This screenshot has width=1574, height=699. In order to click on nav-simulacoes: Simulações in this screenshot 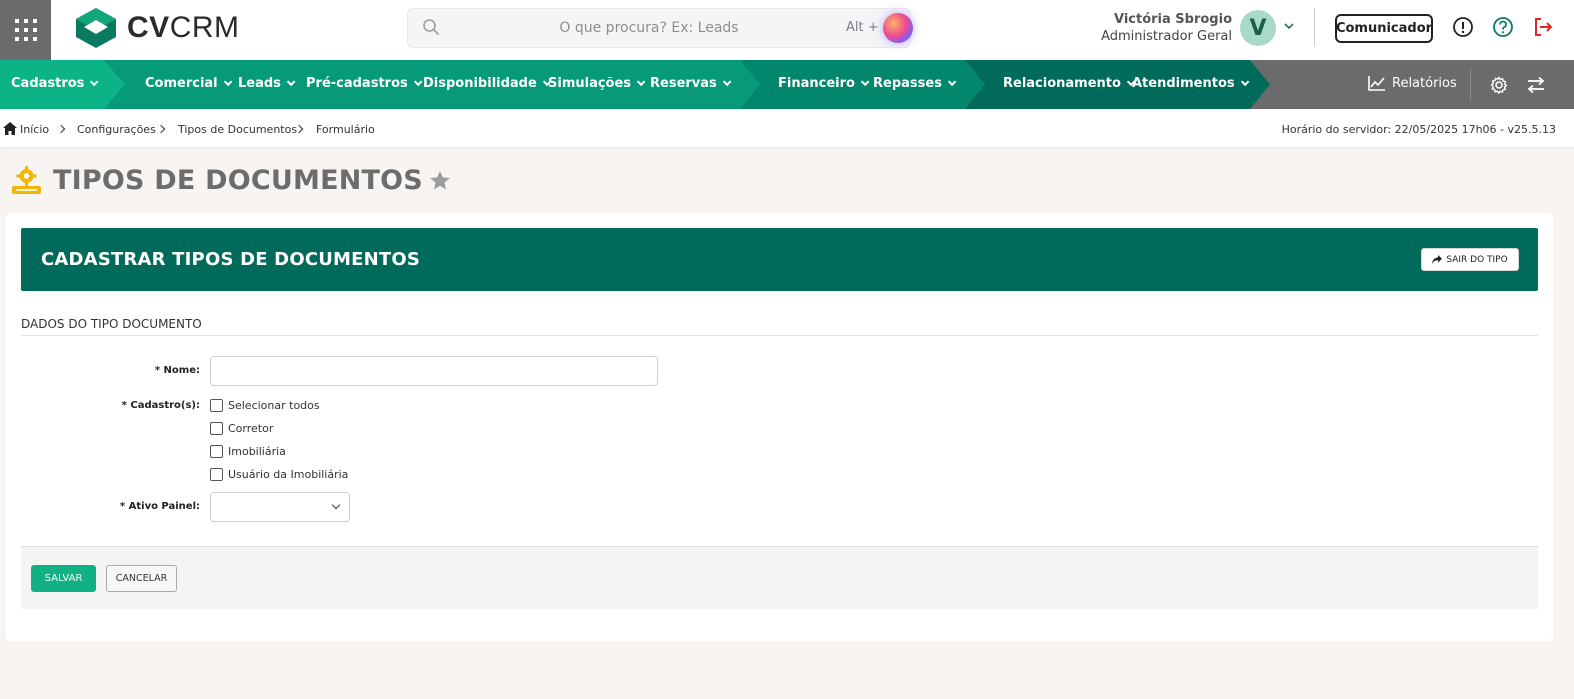, I will do `click(597, 83)`.